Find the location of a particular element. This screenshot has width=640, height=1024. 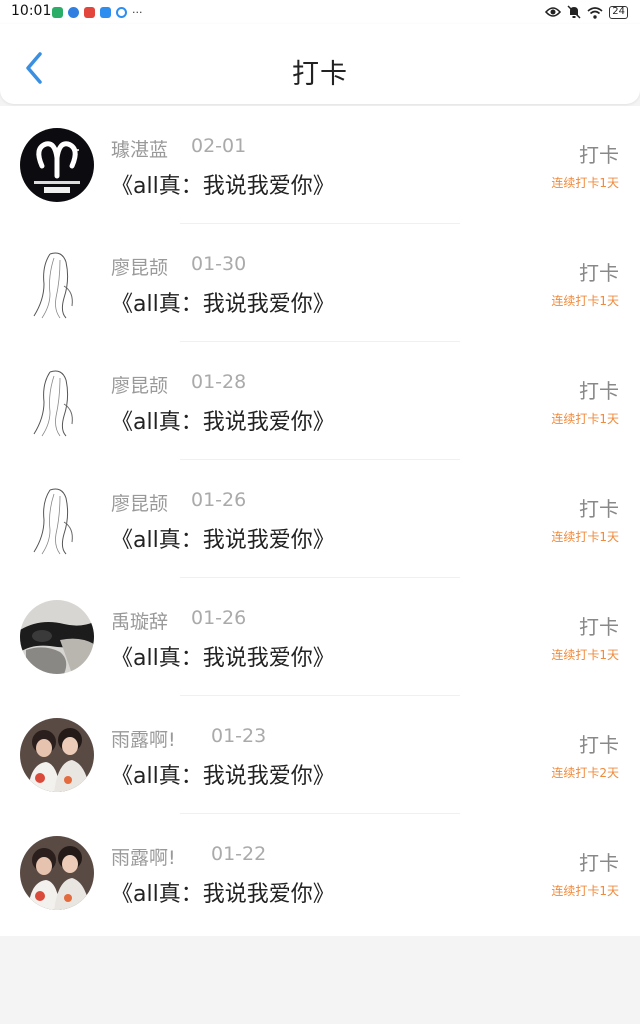

checkin-date: 01-28 is located at coordinates (219, 382).